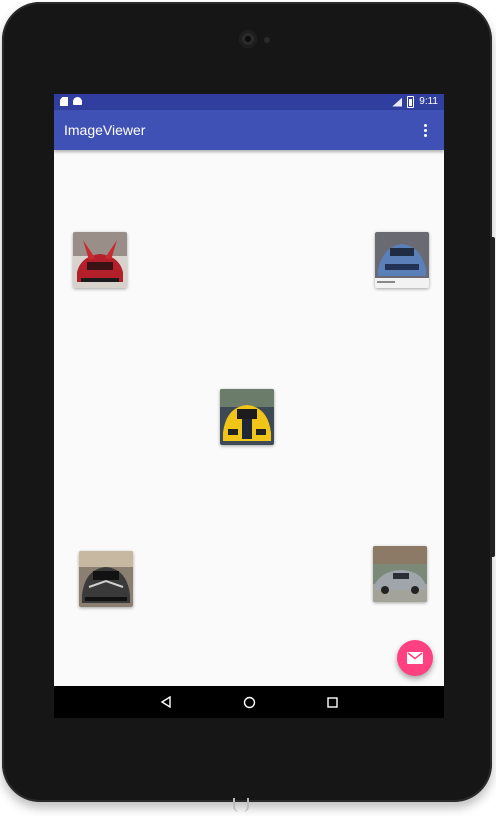  Describe the element at coordinates (267, 40) in the screenshot. I see `sensor-dot` at that location.